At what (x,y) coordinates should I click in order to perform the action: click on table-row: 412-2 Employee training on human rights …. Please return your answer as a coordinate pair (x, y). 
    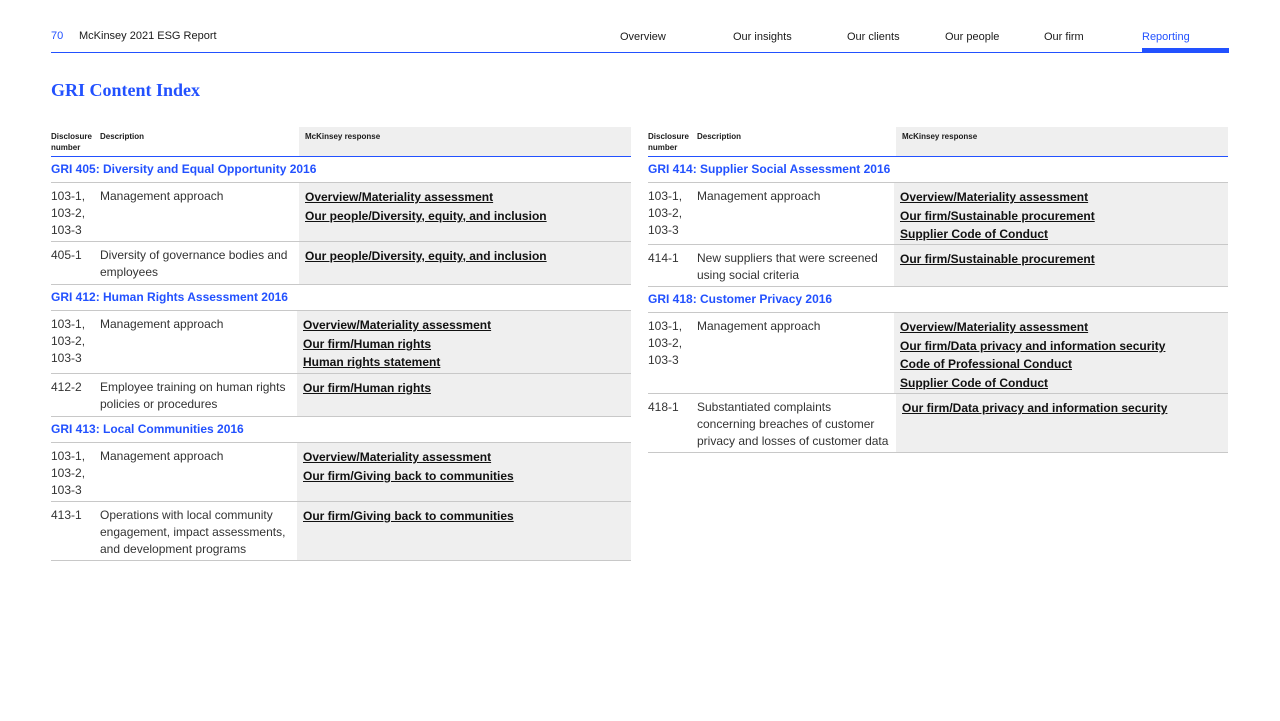
    Looking at the image, I should click on (341, 395).